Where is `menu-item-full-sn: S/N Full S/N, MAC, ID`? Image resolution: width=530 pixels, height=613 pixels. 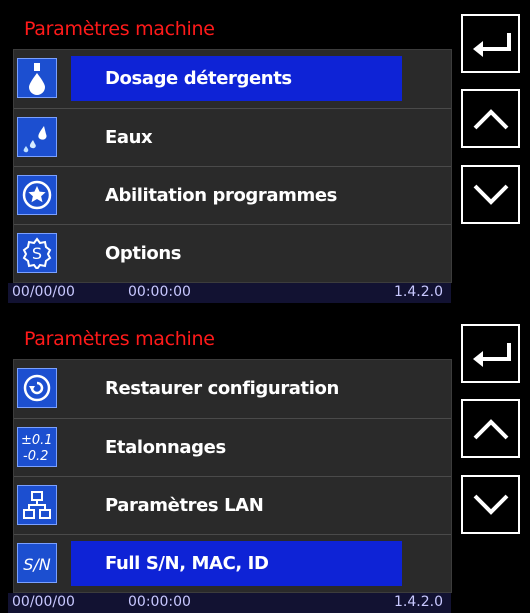
menu-item-full-sn: S/N Full S/N, MAC, ID is located at coordinates (232, 563).